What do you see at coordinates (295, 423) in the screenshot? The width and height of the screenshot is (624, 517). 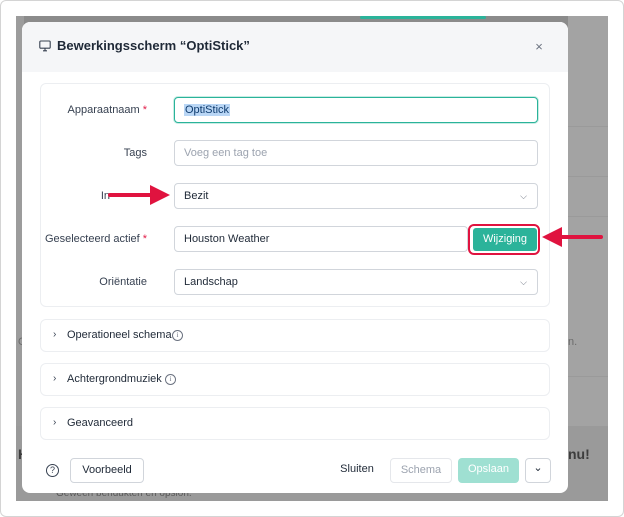 I see `section-advanced: › Geavanceerd` at bounding box center [295, 423].